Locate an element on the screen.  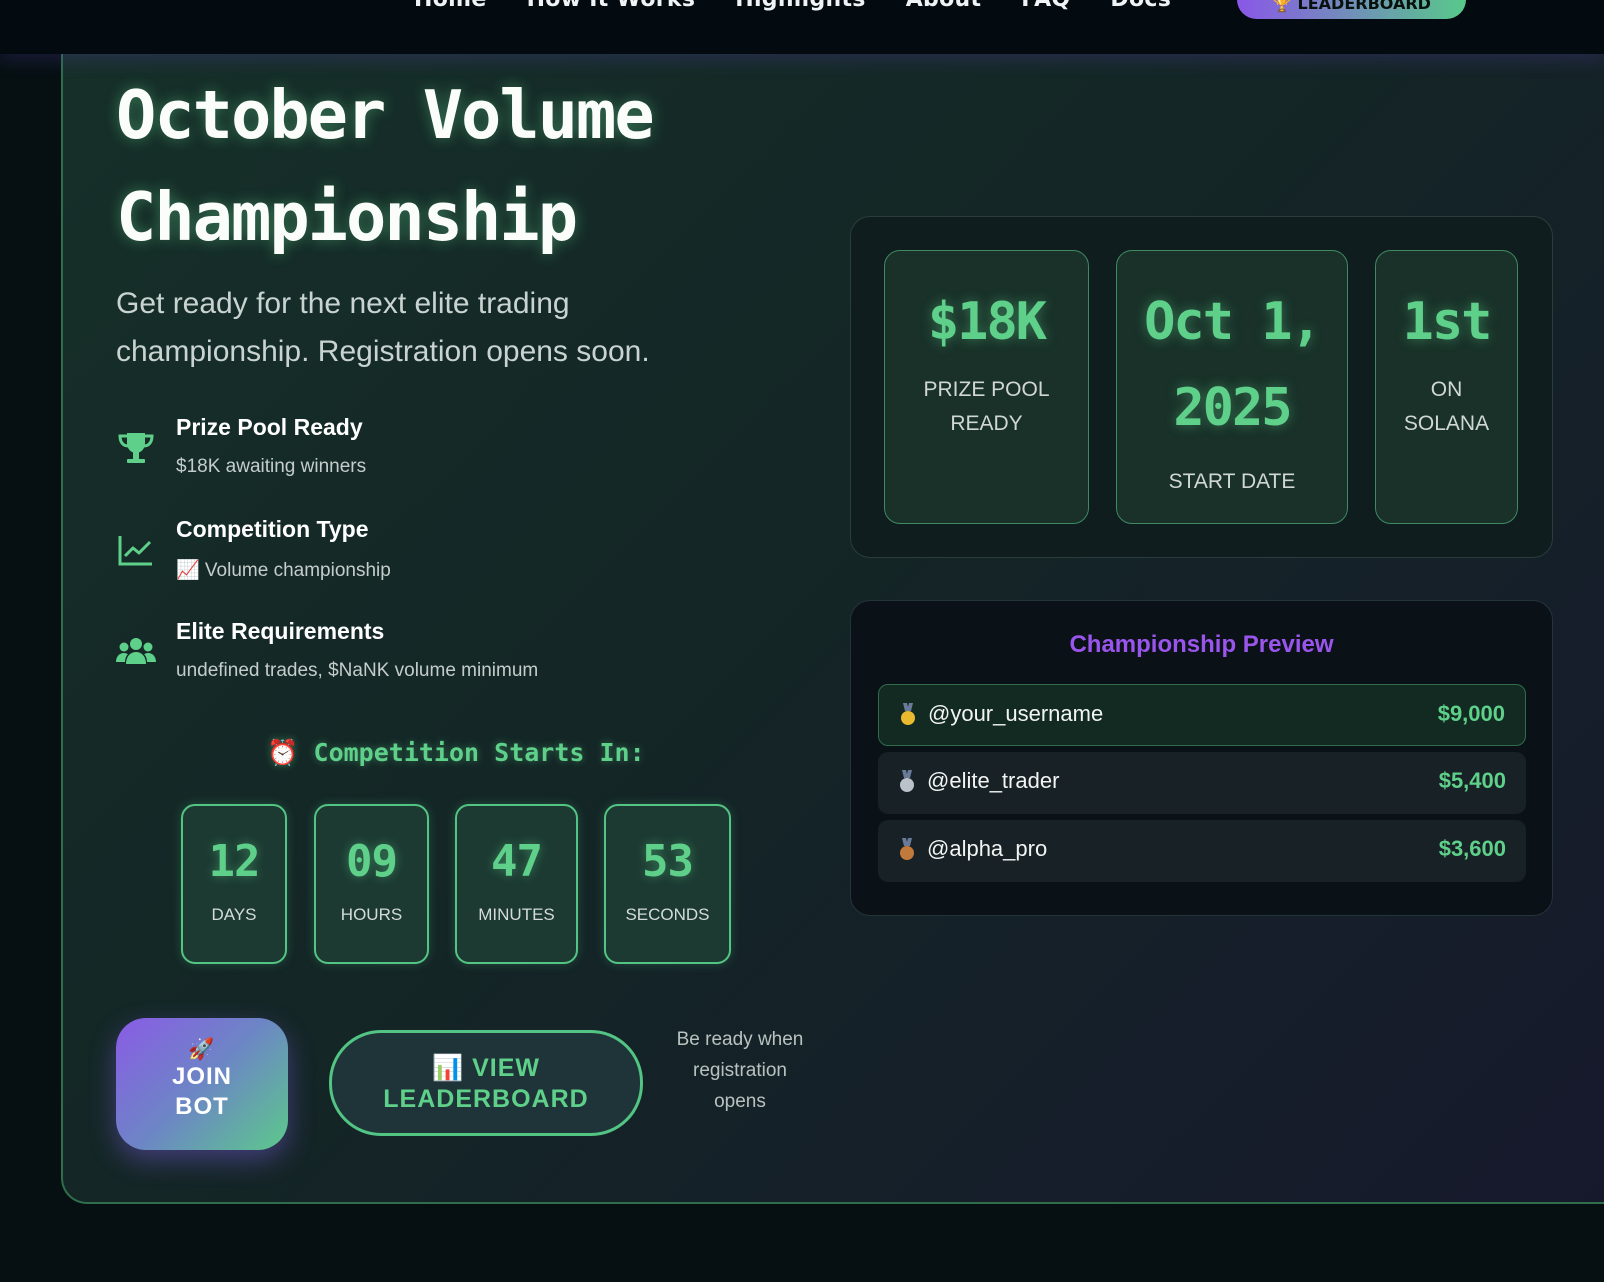
view-leaderboard-button: 📊 VIEW LEADERBOARD is located at coordinates (486, 1083).